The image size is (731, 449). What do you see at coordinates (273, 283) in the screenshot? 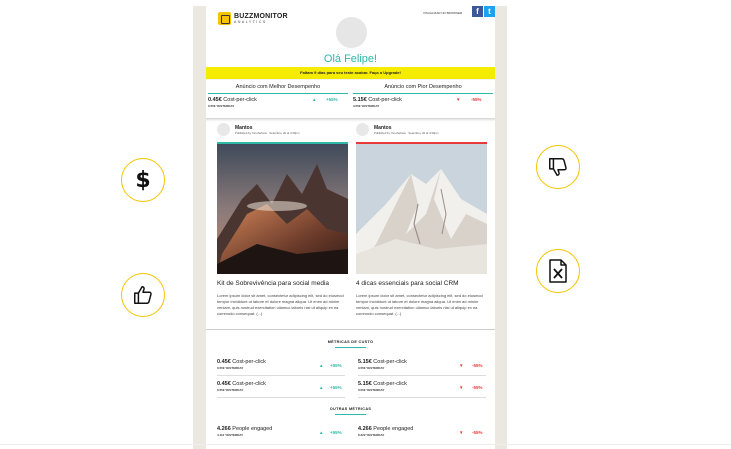
I see `post-title: Kit de Sobrevivência para social media` at bounding box center [273, 283].